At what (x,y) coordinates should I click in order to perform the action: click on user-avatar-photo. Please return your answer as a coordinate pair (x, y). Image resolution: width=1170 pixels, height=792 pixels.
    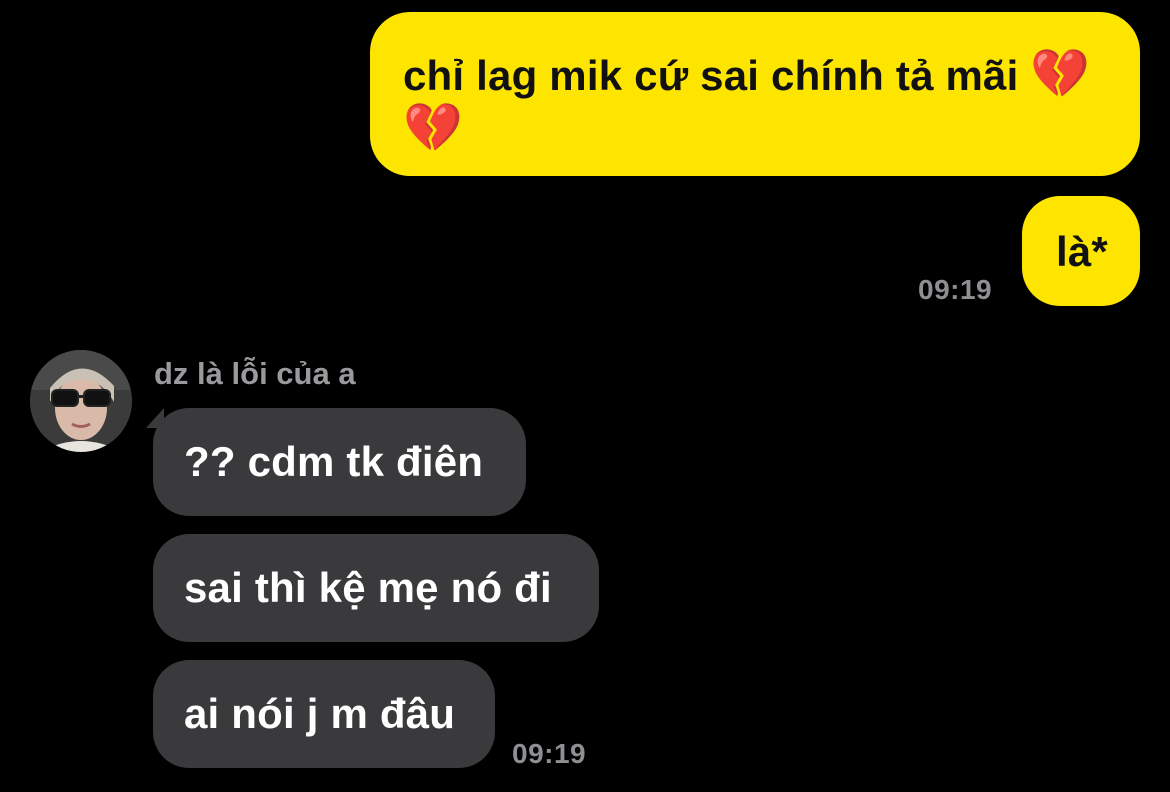
    Looking at the image, I should click on (81, 401).